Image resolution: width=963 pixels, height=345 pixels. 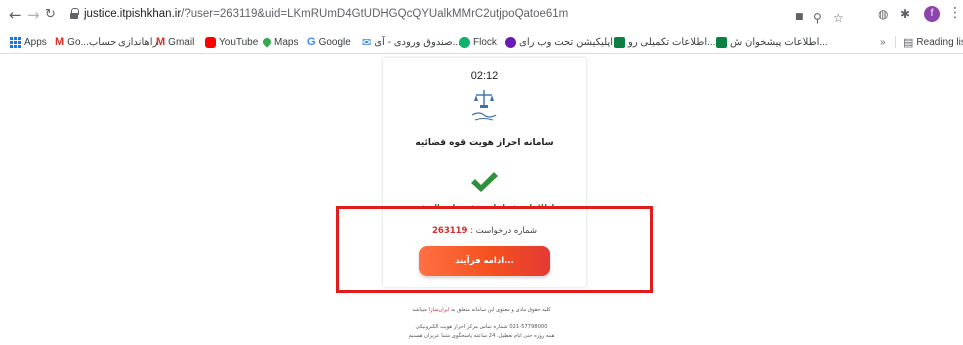 What do you see at coordinates (15, 42) in the screenshot?
I see `apps-grid-icon` at bounding box center [15, 42].